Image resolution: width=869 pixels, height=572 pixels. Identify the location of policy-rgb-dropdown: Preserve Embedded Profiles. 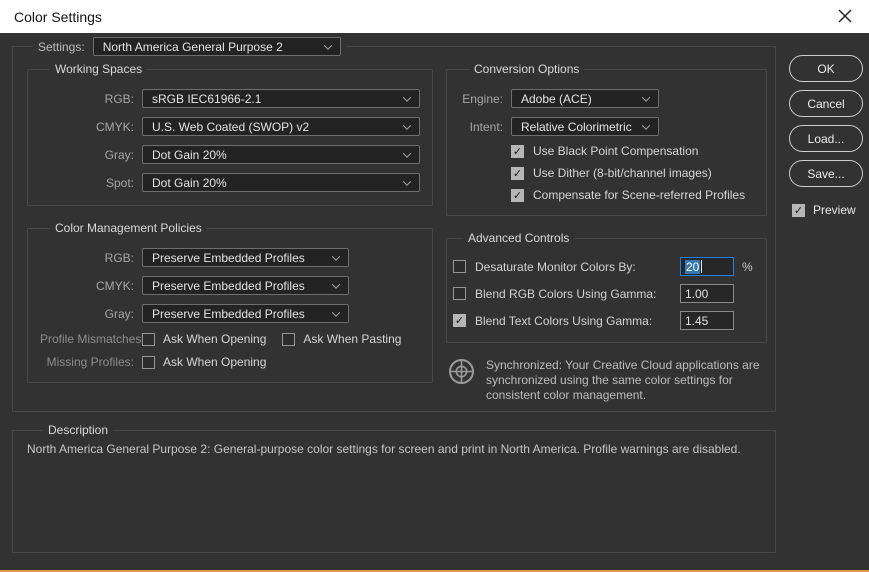
(245, 257).